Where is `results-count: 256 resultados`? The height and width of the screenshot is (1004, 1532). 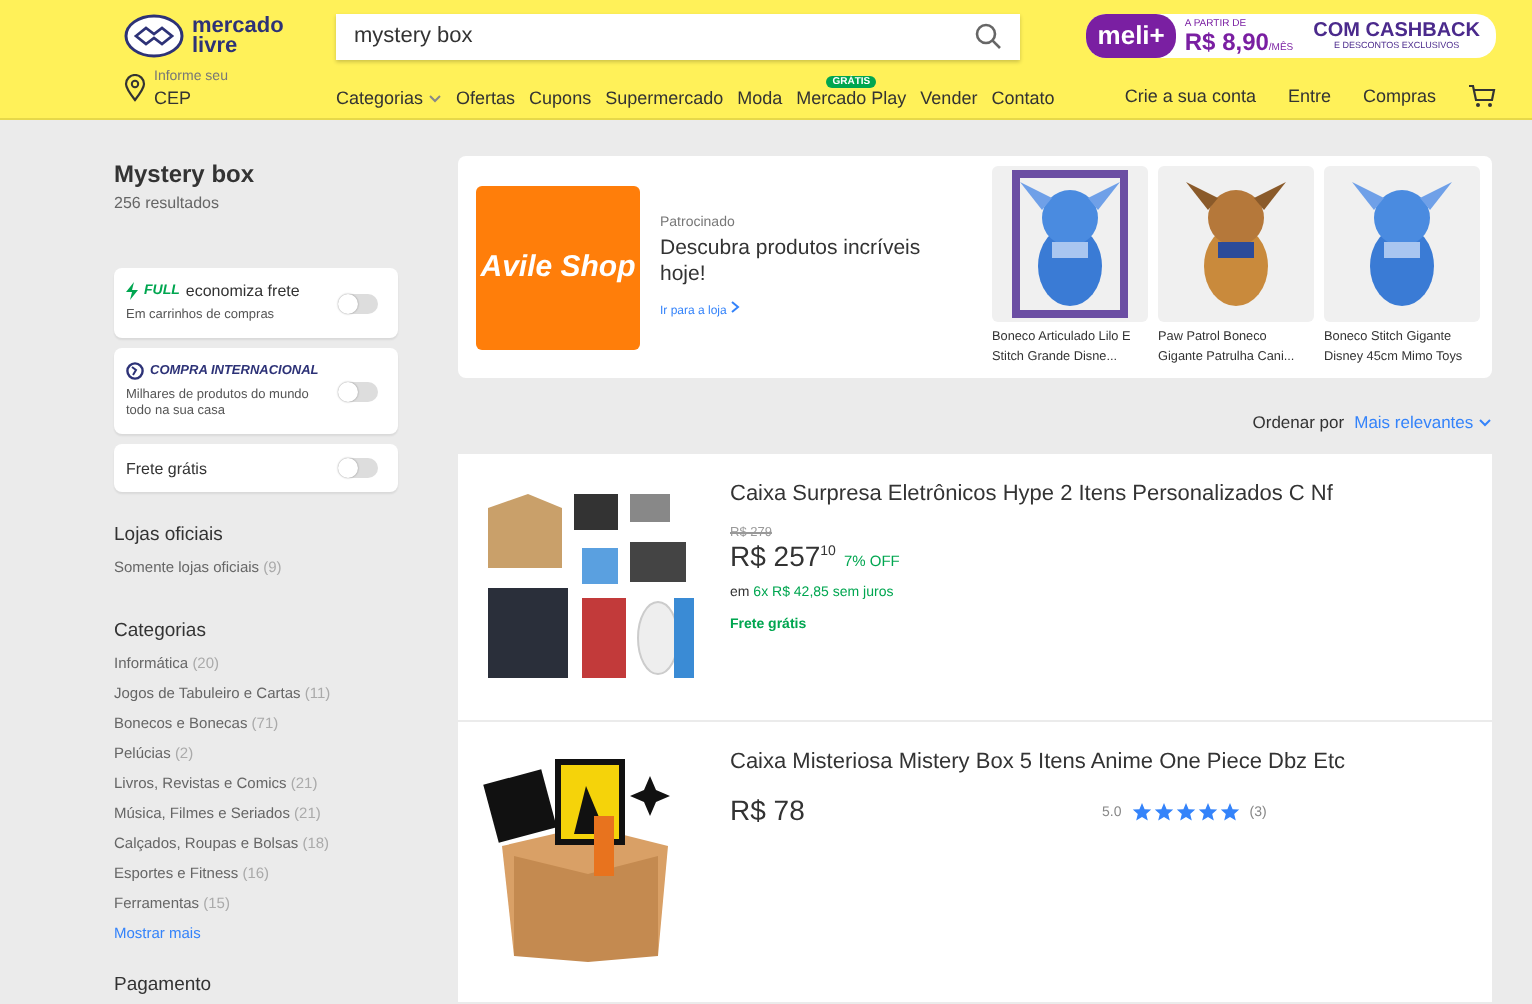
results-count: 256 resultados is located at coordinates (167, 203).